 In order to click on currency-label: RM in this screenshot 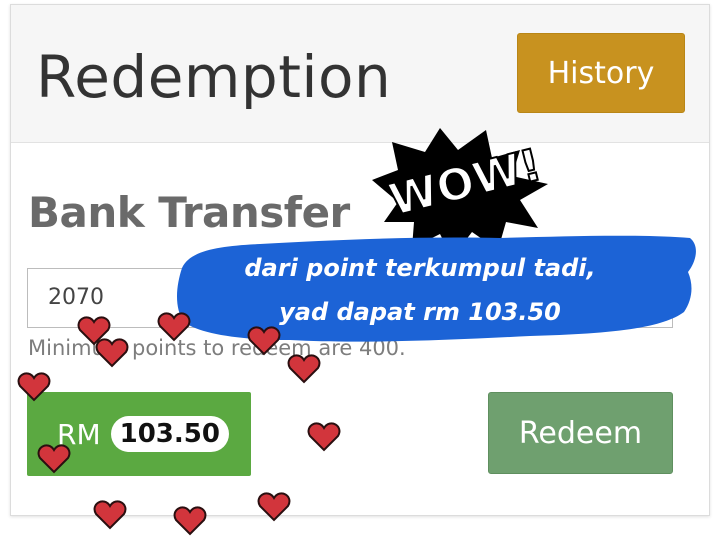, I will do `click(79, 434)`.